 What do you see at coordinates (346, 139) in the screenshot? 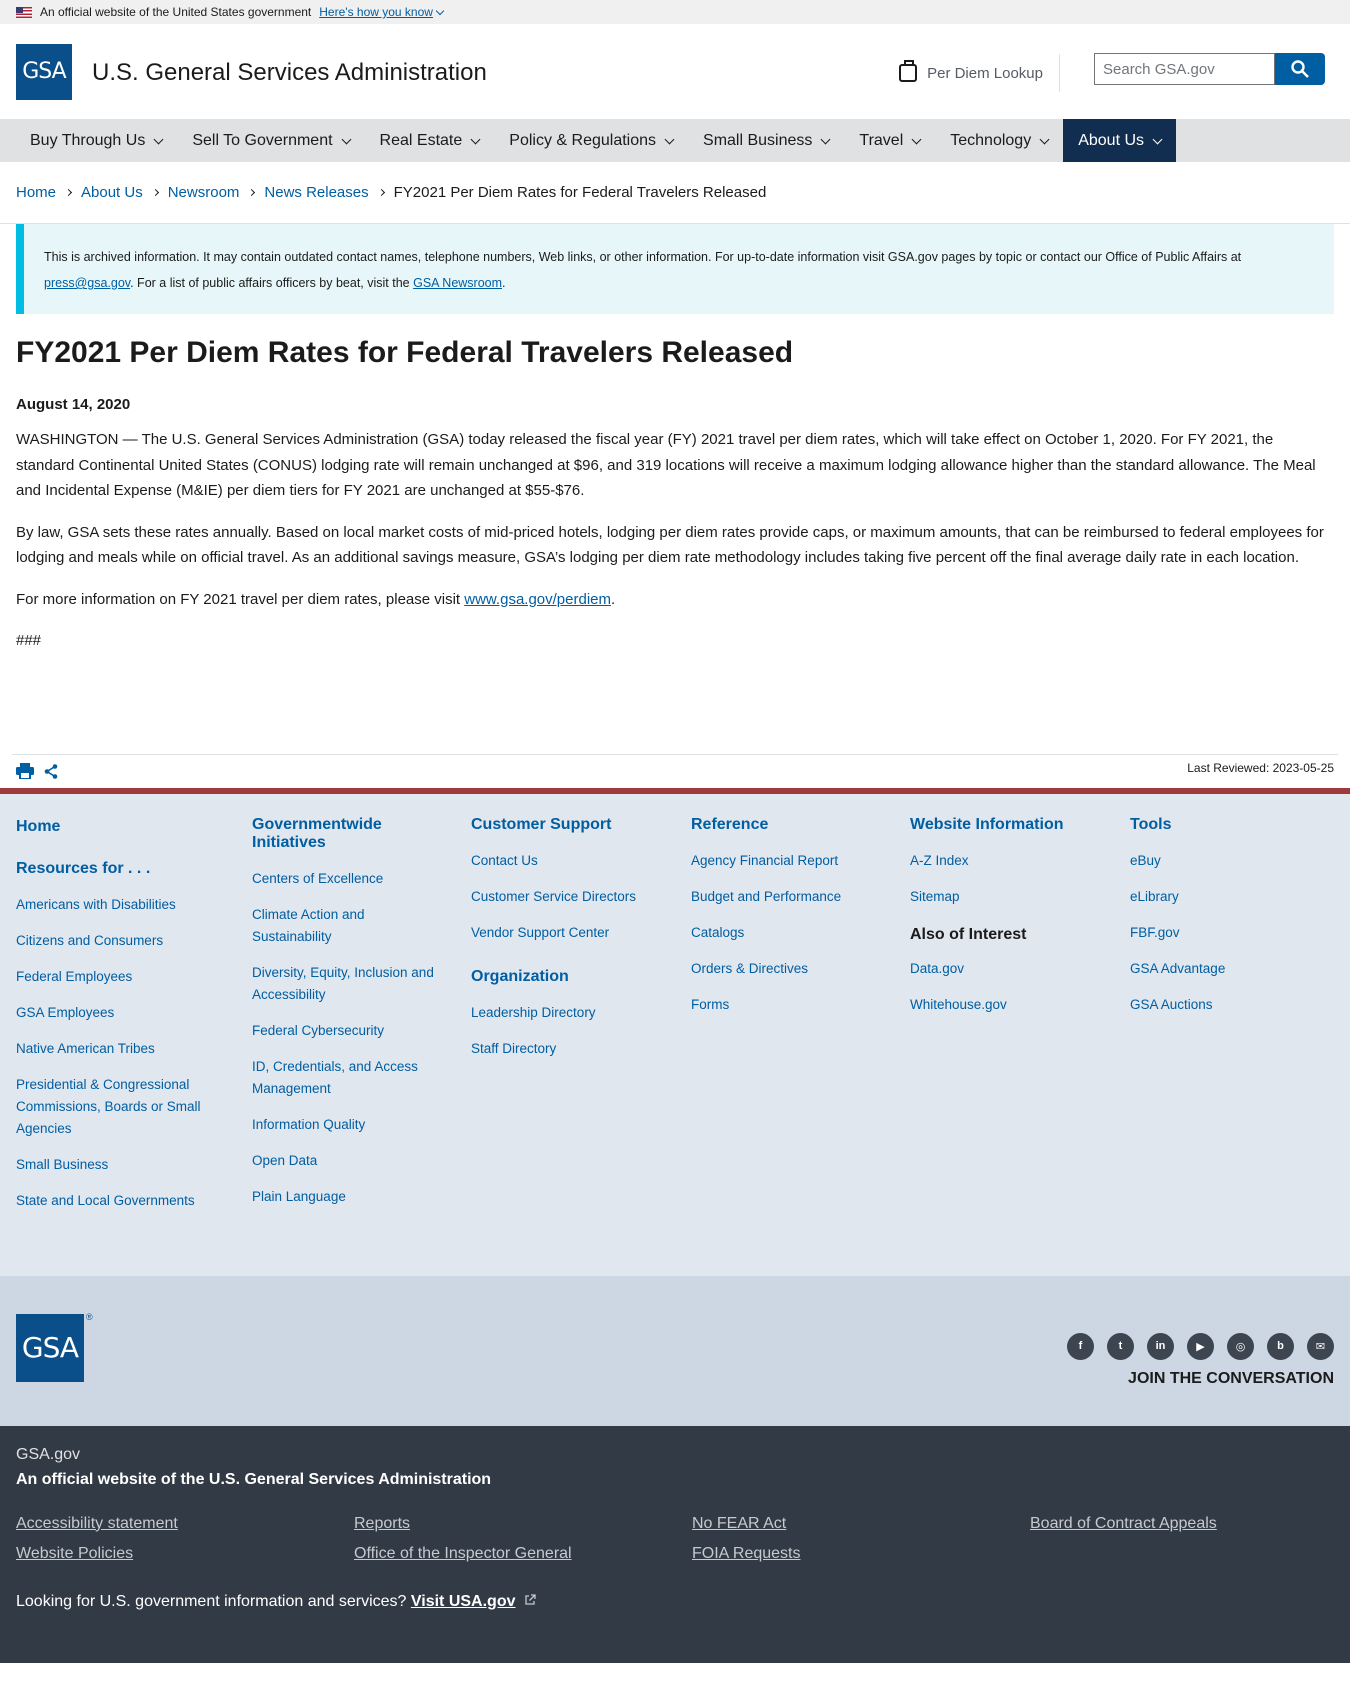
I see `chevron-down-icon` at bounding box center [346, 139].